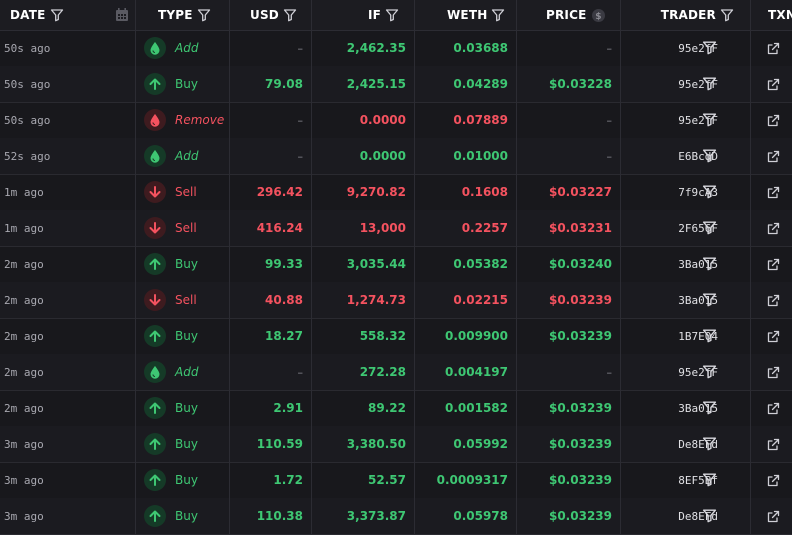 The image size is (792, 535). What do you see at coordinates (183, 15) in the screenshot?
I see `header-type: TYPE` at bounding box center [183, 15].